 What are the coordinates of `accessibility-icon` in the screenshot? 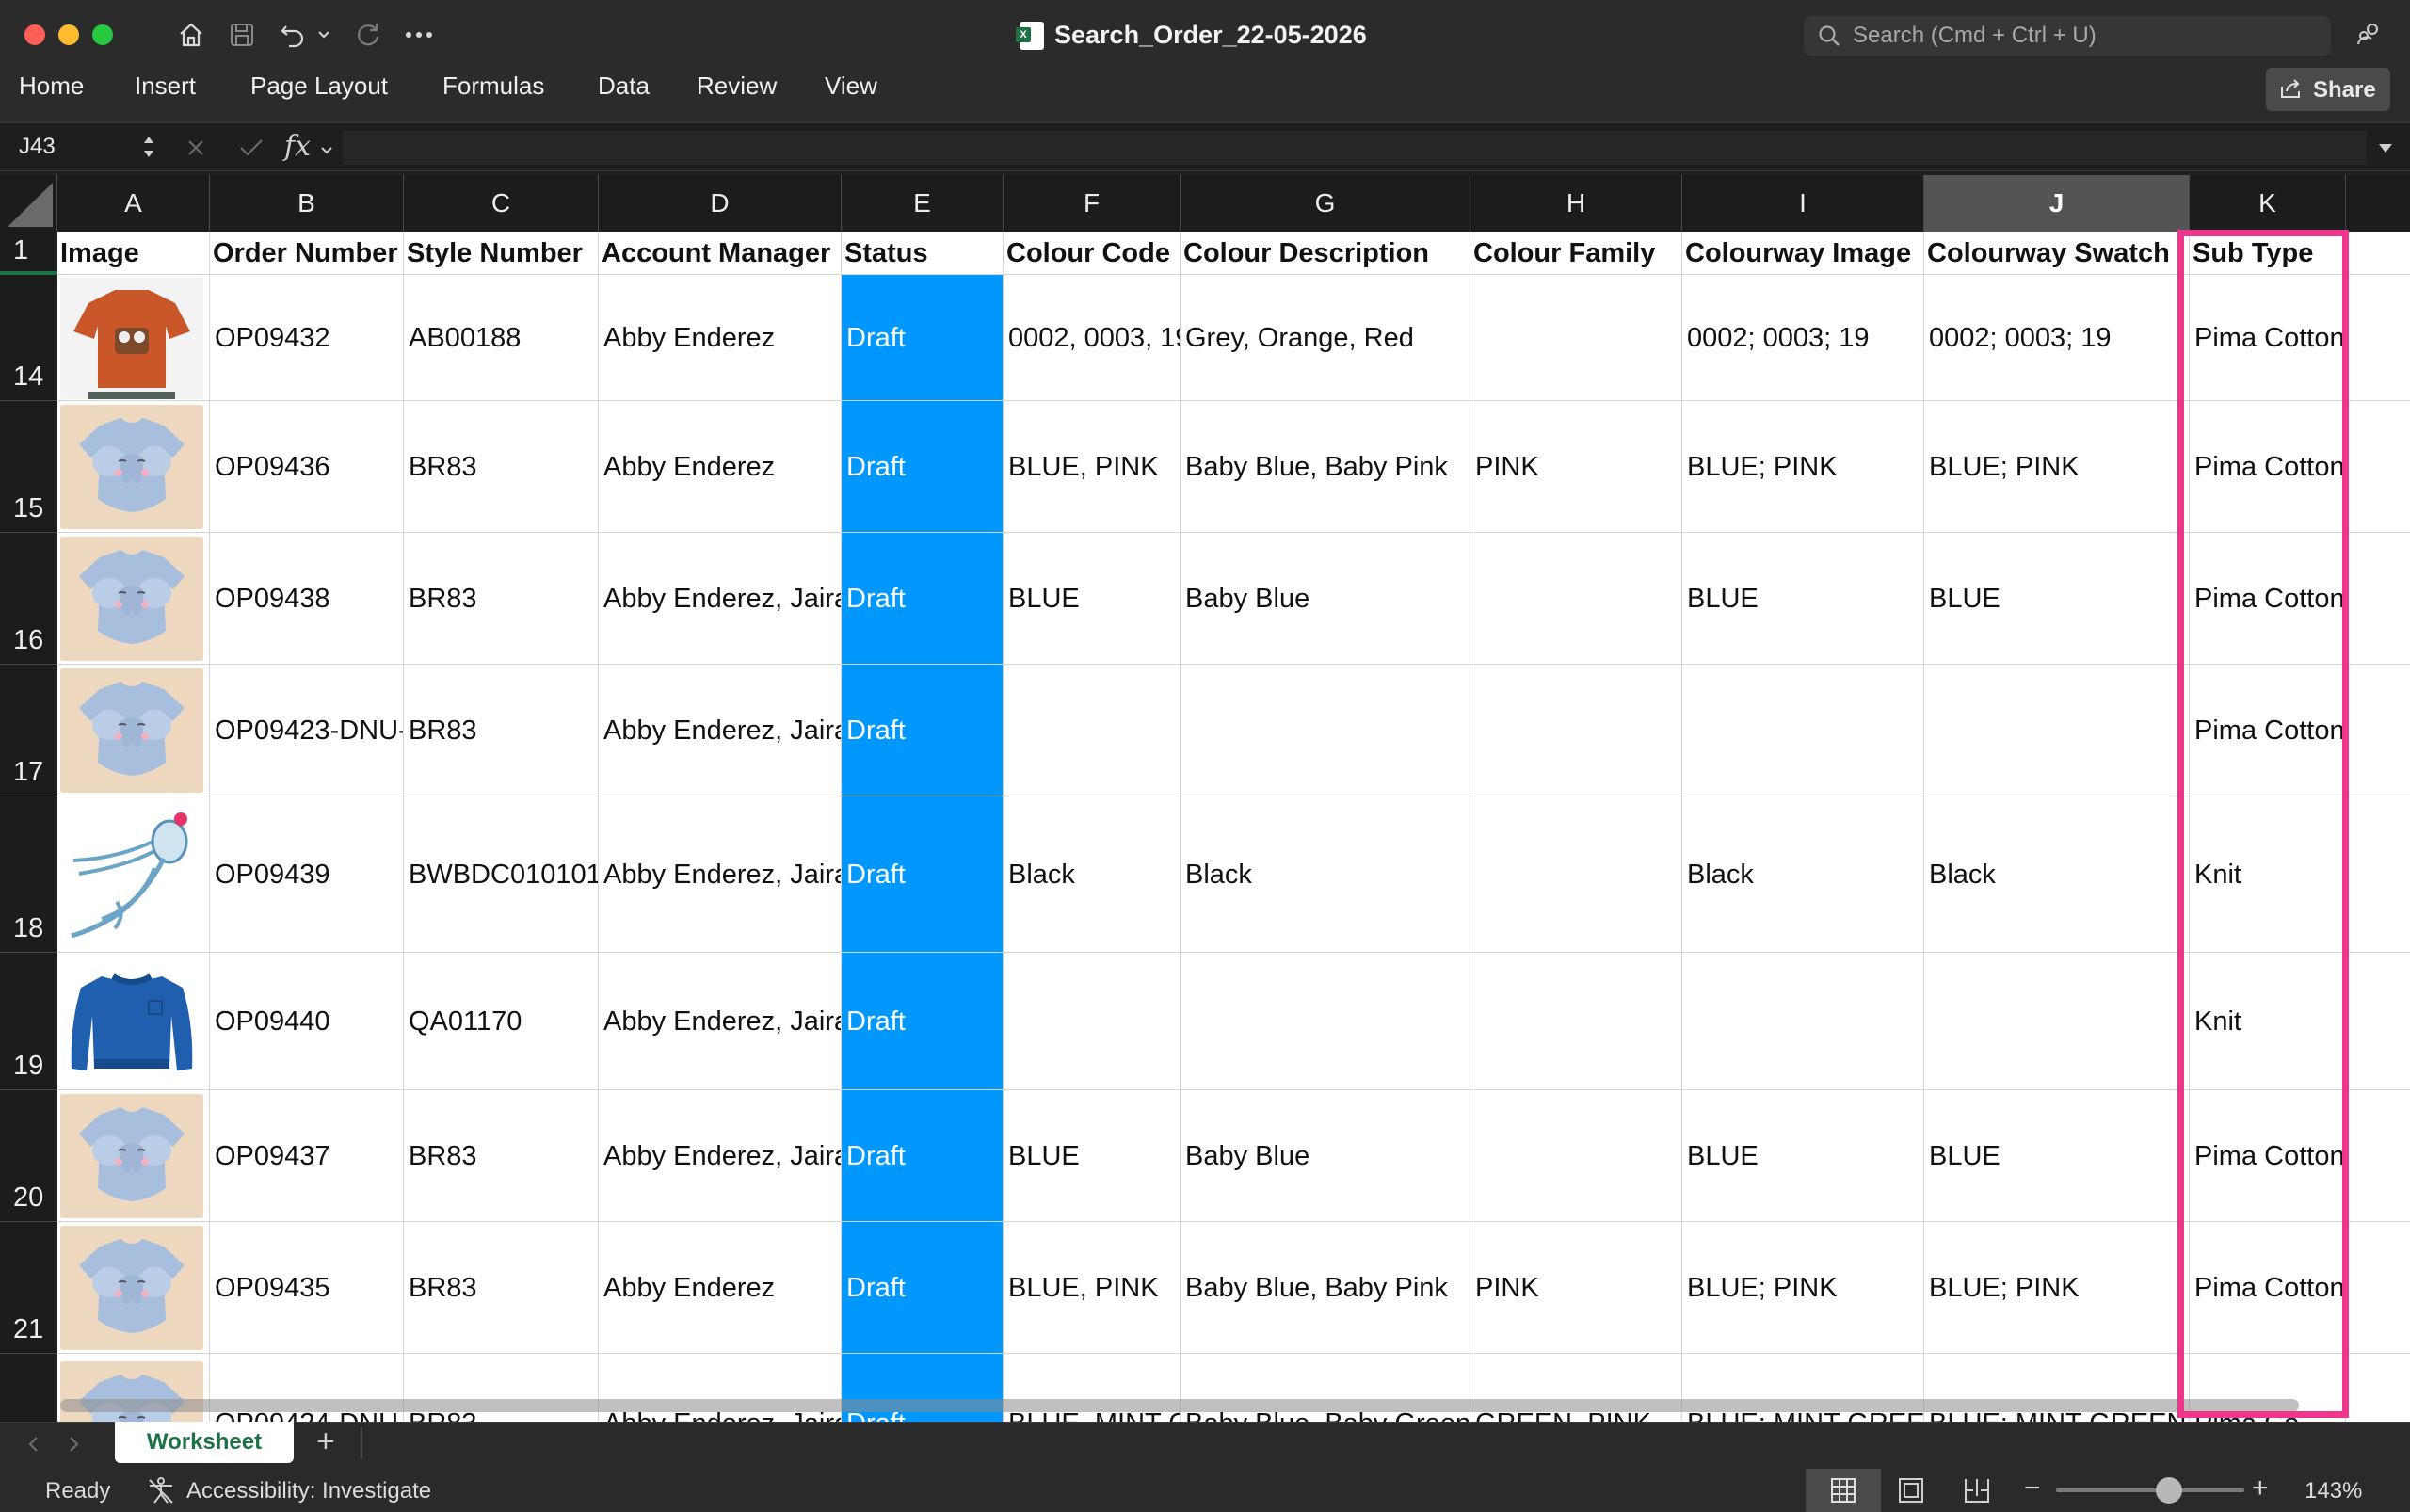 It's located at (161, 1493).